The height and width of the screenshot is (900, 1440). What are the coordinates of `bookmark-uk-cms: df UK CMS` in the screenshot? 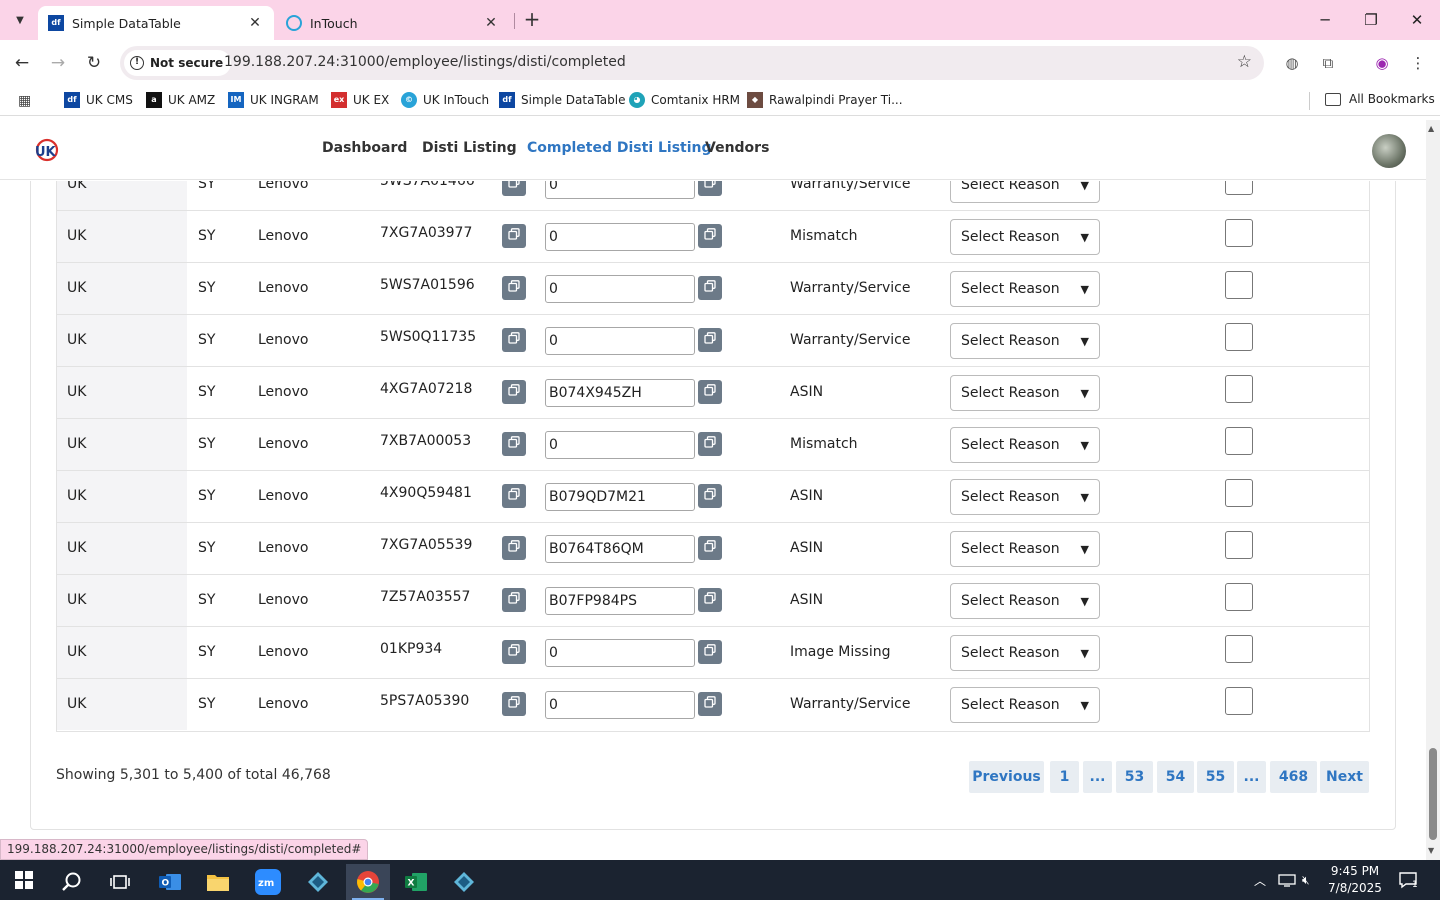 It's located at (98, 100).